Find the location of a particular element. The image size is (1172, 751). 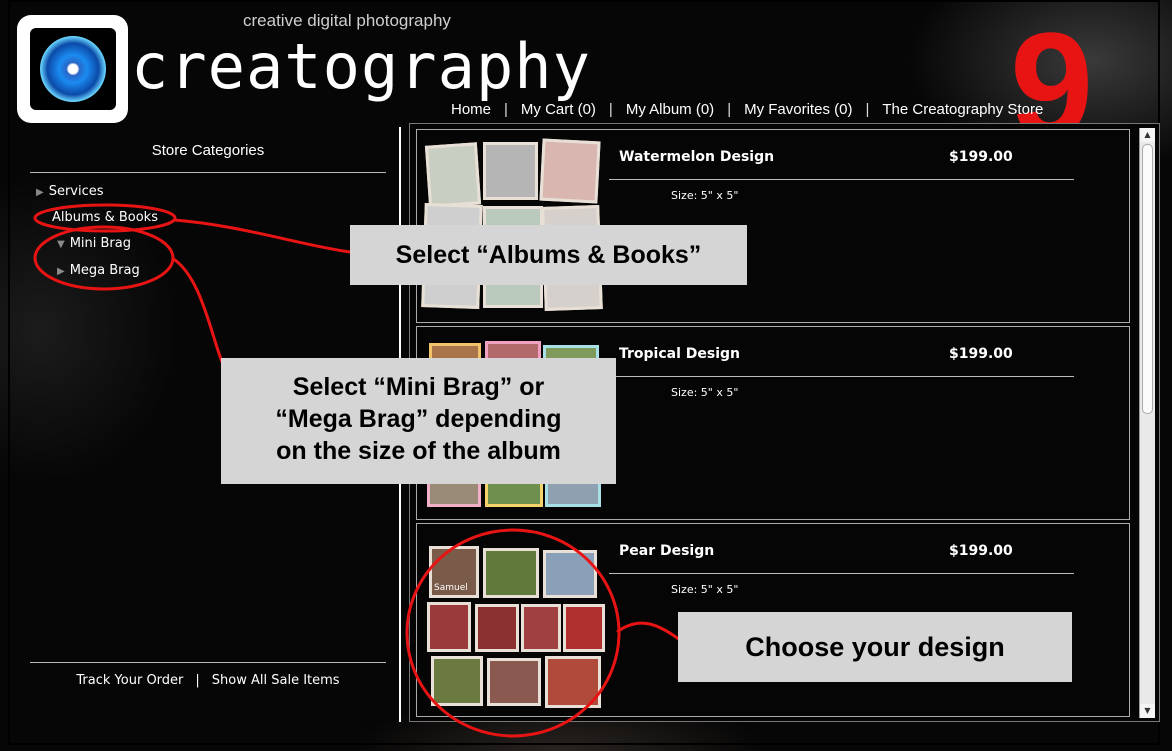

eye-icon is located at coordinates (73, 69).